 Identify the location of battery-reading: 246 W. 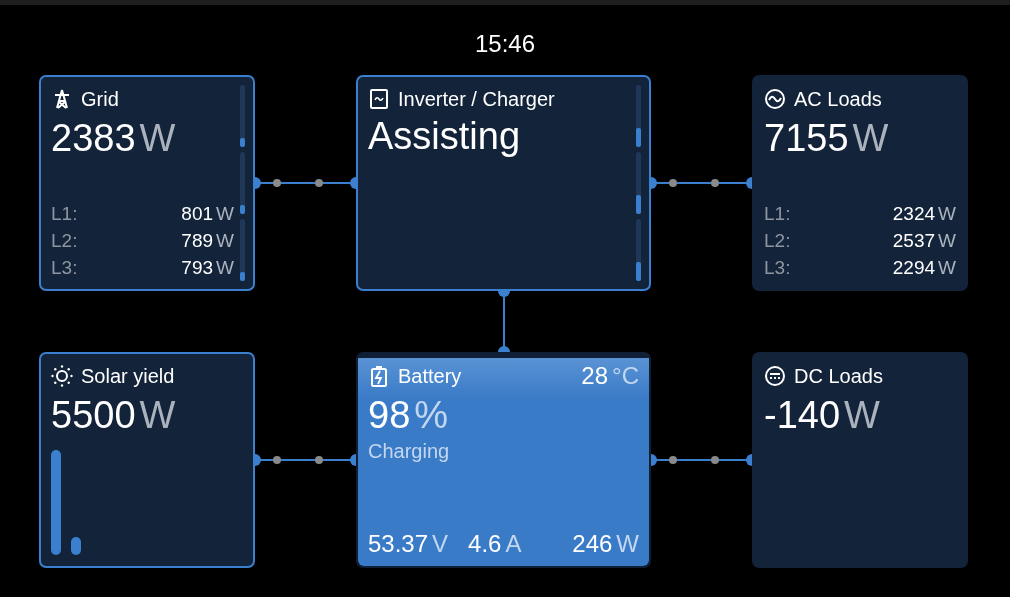
(605, 544).